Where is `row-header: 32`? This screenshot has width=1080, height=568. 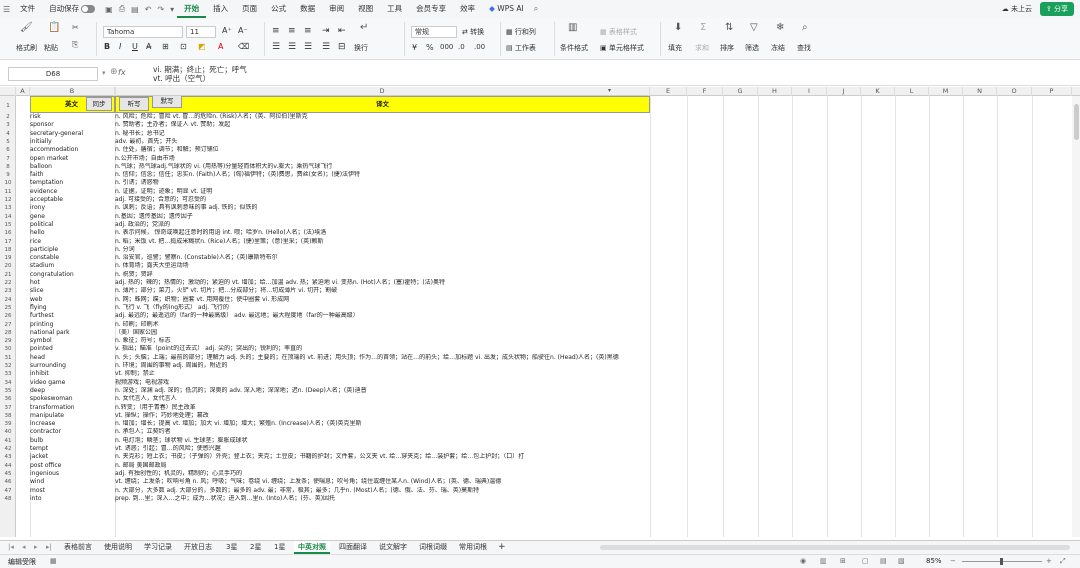 row-header: 32 is located at coordinates (8, 366).